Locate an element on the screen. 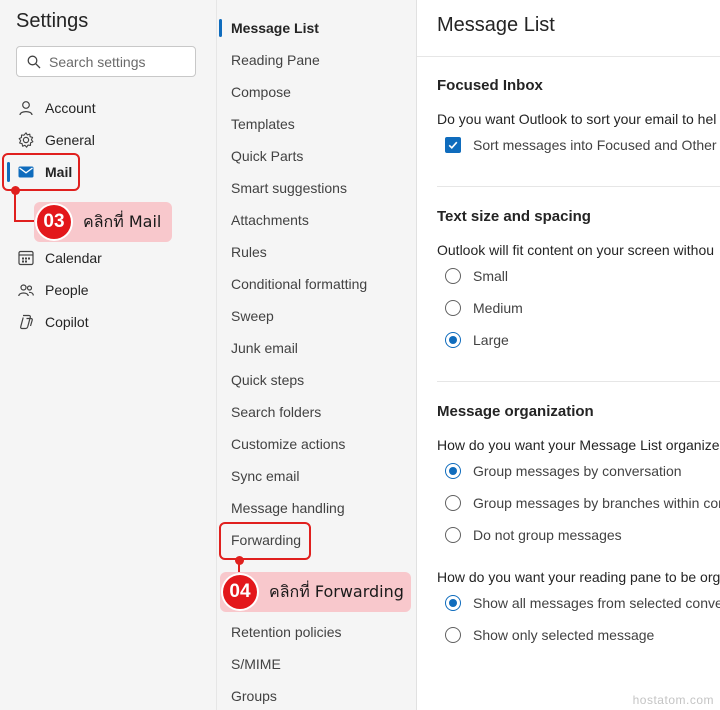 Image resolution: width=720 pixels, height=710 pixels. nav-item-general: General is located at coordinates (55, 140).